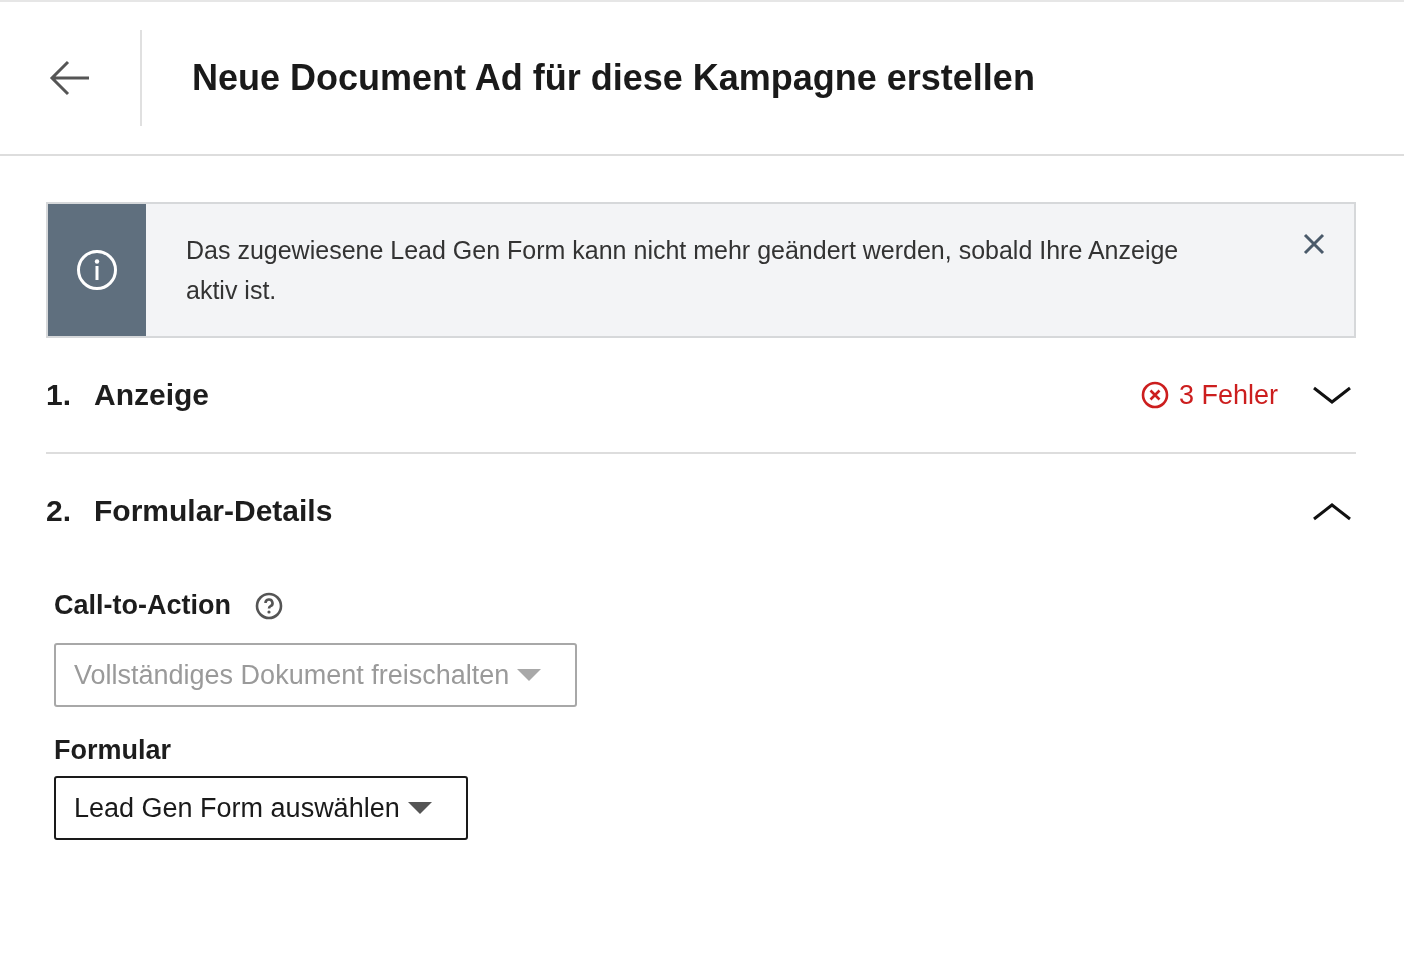 Image resolution: width=1404 pixels, height=960 pixels. What do you see at coordinates (152, 395) in the screenshot?
I see `section-title: Anzeige` at bounding box center [152, 395].